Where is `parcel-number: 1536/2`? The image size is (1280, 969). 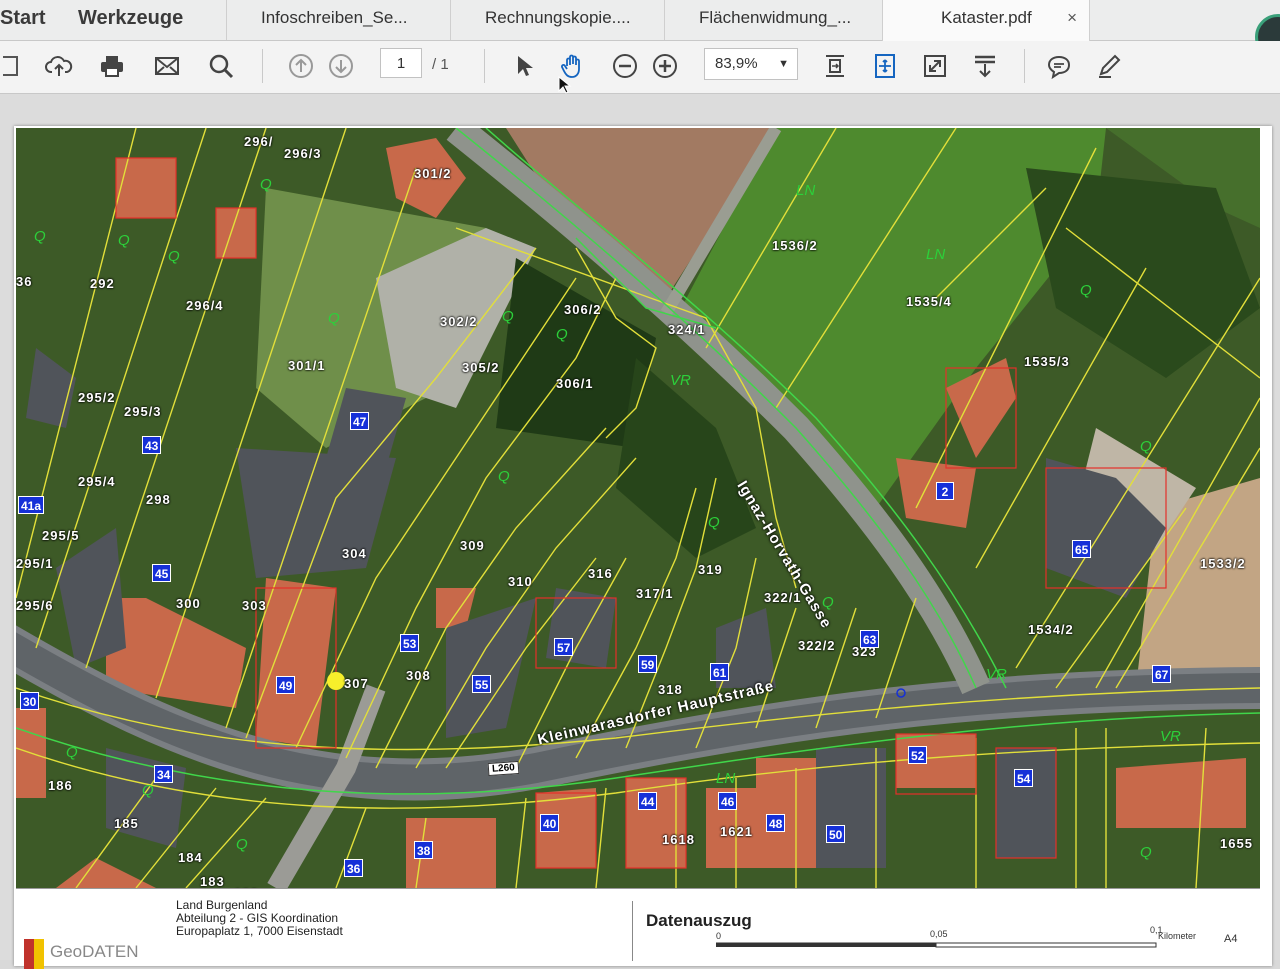
parcel-number: 1536/2 is located at coordinates (795, 245).